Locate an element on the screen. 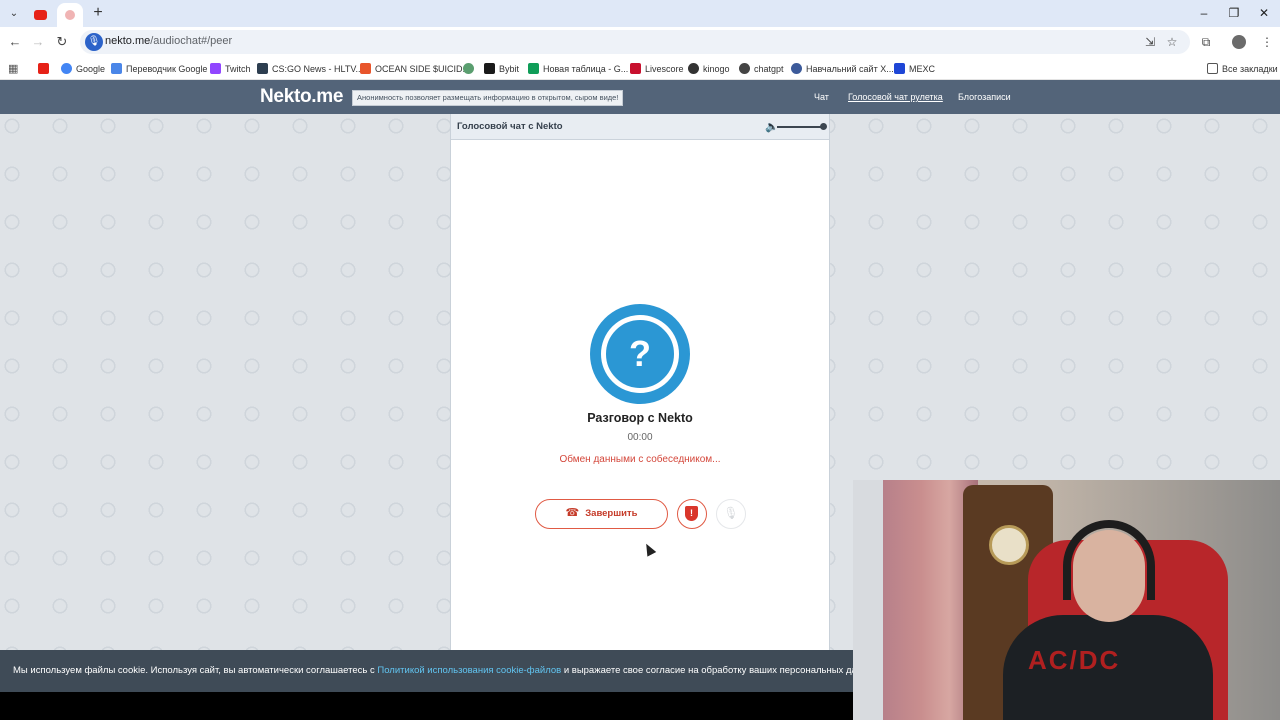 This screenshot has height=720, width=1280. bookmark-unnamed is located at coordinates (470, 69).